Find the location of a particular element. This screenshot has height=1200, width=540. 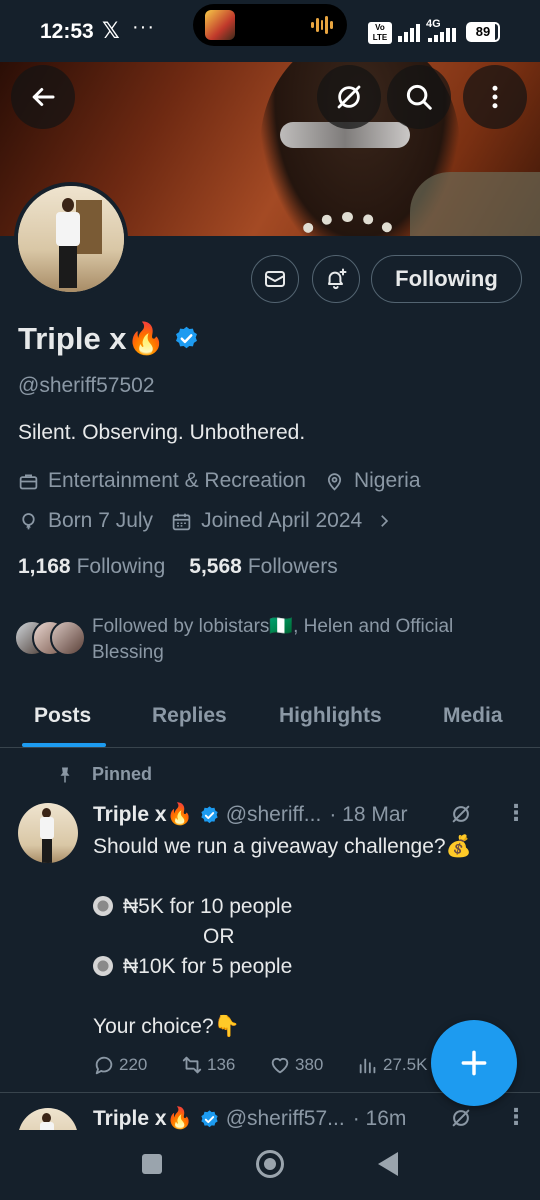

battery-level: 89 is located at coordinates (483, 31).